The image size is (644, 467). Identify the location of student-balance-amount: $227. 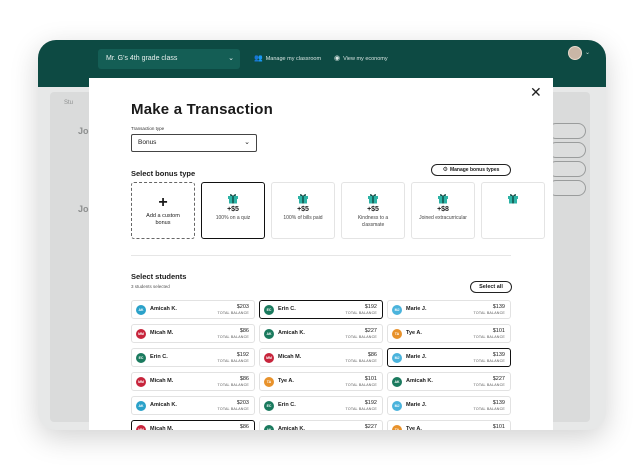
(498, 378).